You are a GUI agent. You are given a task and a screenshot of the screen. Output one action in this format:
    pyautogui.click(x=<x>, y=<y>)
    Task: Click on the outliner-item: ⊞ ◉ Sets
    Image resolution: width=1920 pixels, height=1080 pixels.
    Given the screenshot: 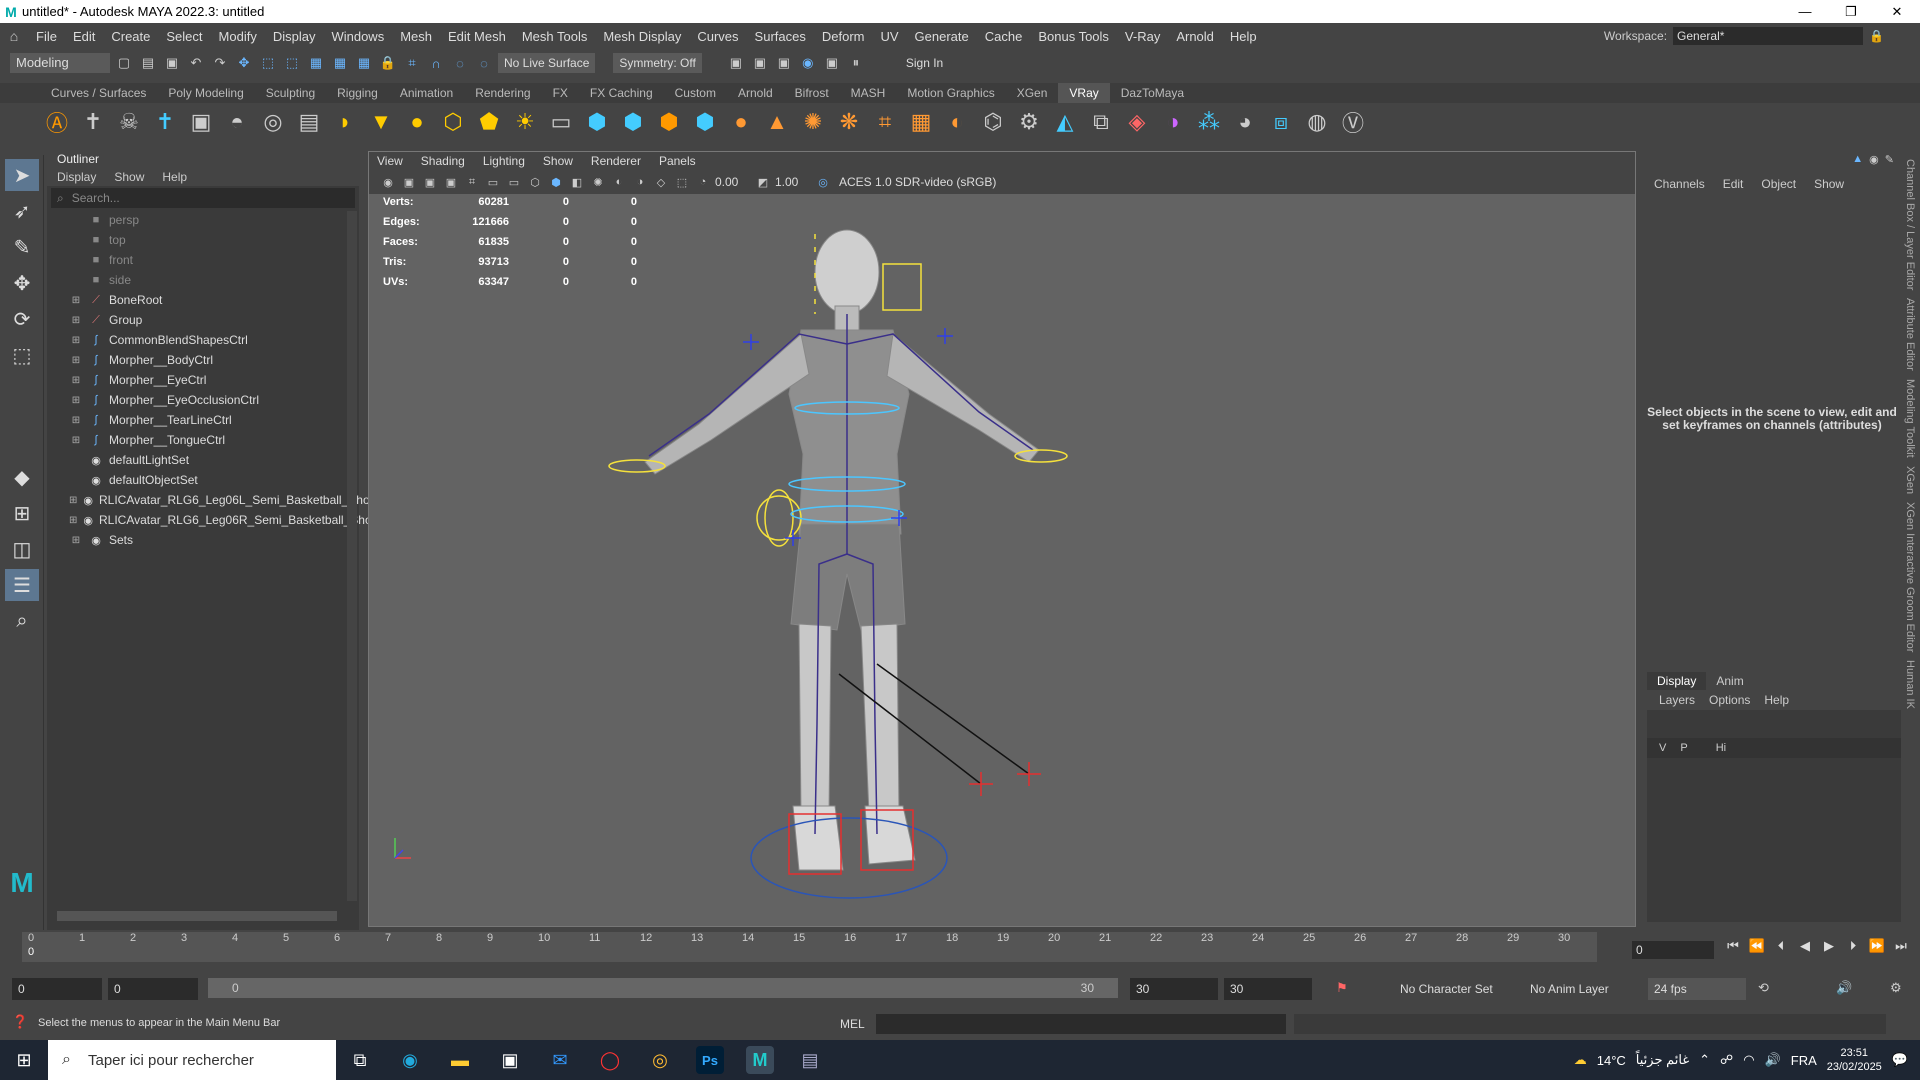 What is the action you would take?
    pyautogui.click(x=203, y=540)
    